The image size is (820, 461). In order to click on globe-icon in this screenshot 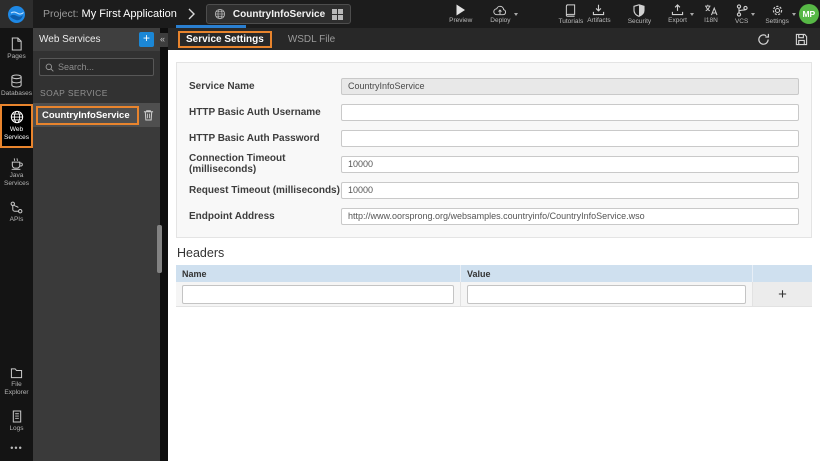, I will do `click(219, 14)`.